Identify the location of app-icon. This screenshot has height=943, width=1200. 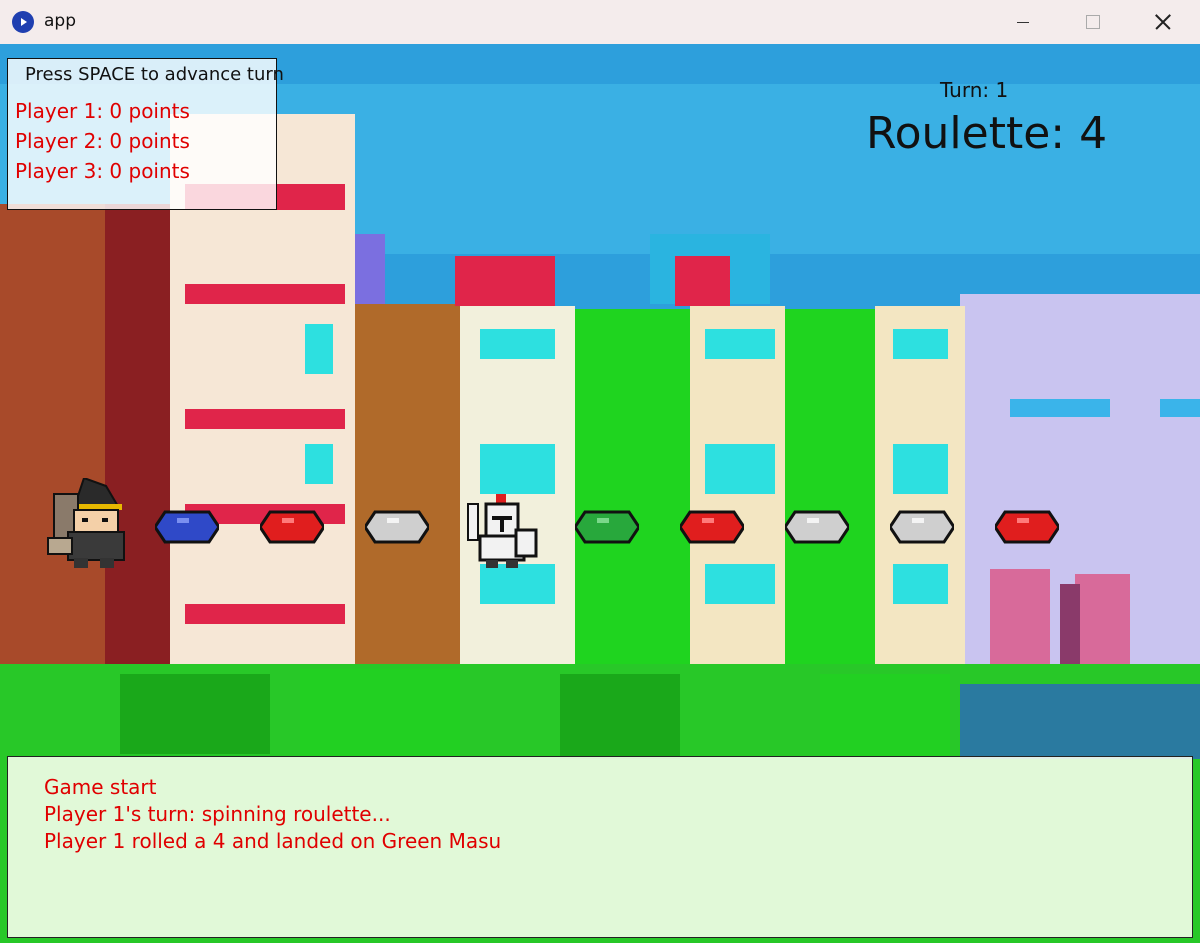
(23, 22).